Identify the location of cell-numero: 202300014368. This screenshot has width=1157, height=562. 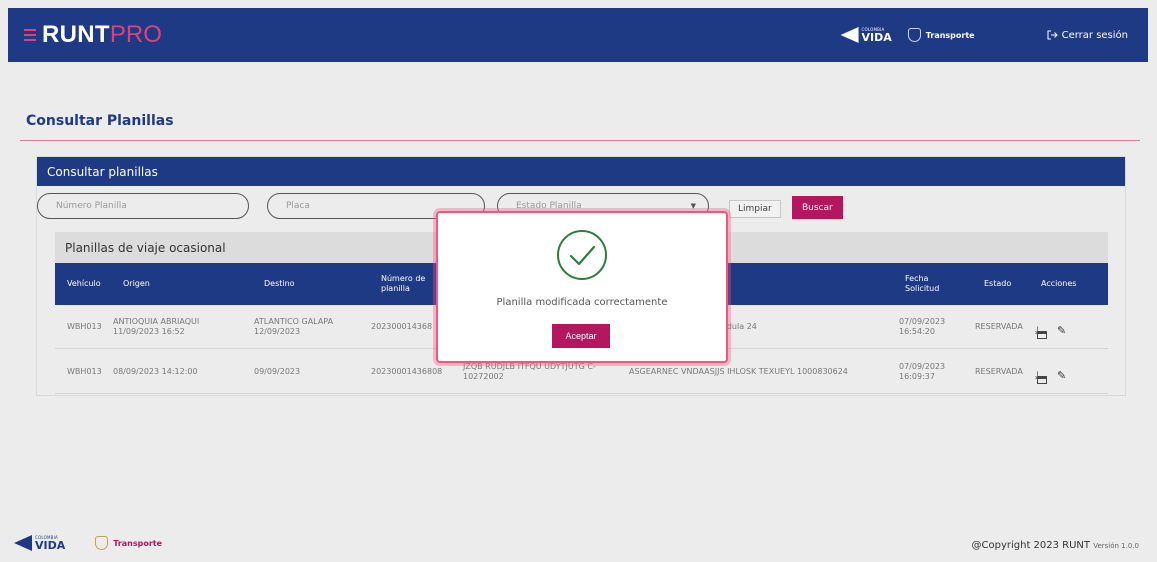
(402, 326).